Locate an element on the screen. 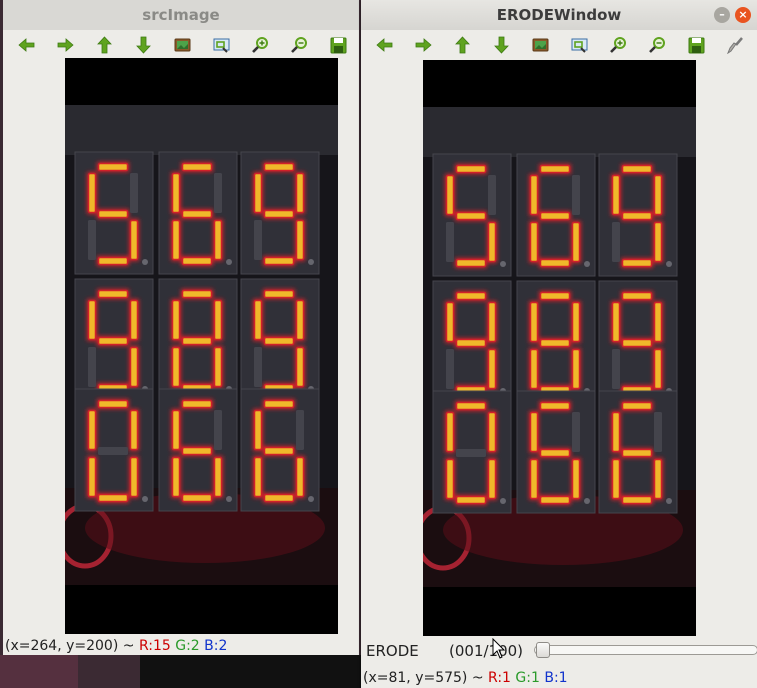 This screenshot has height=688, width=757. close-button: × is located at coordinates (743, 15).